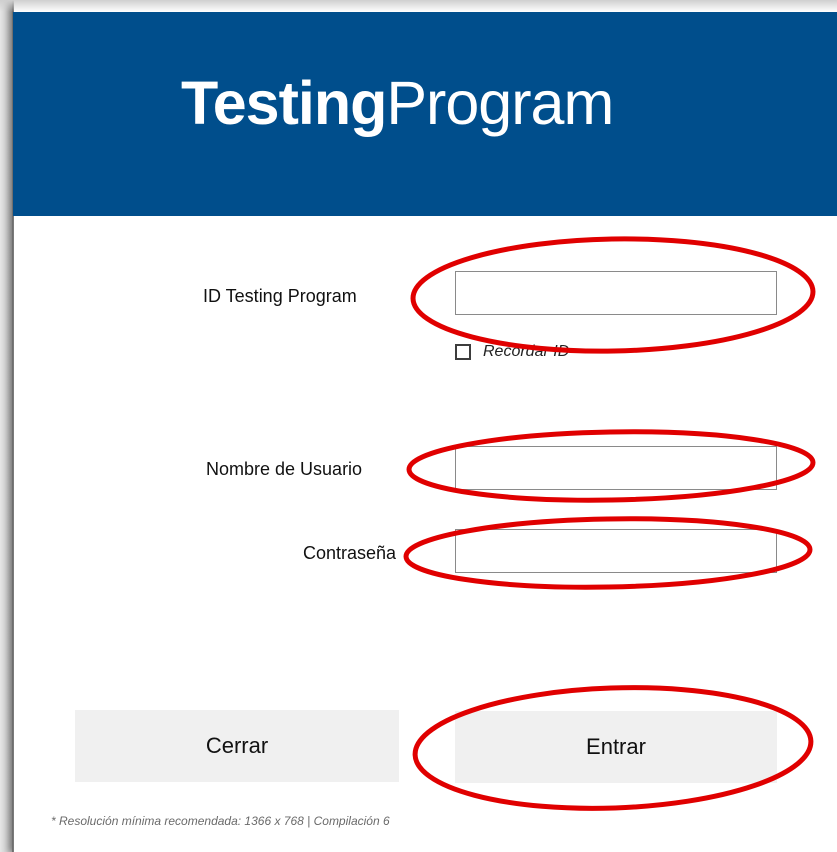 The image size is (837, 852). I want to click on id-input, so click(616, 293).